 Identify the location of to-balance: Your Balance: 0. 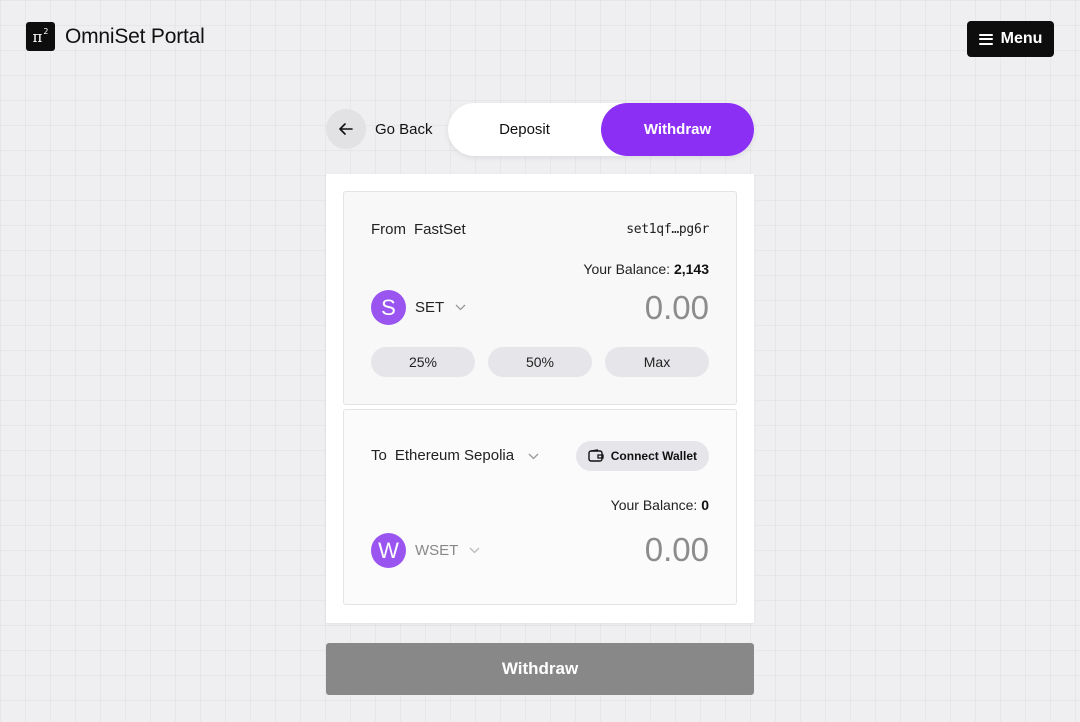
(660, 505).